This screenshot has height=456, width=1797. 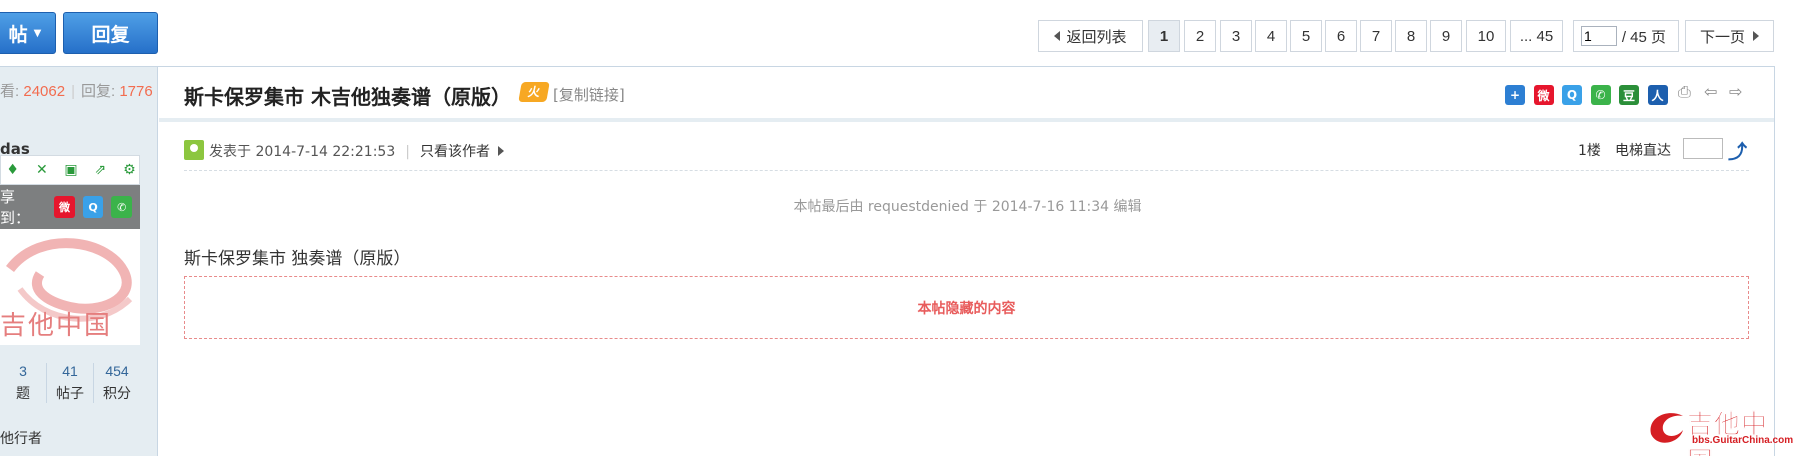 I want to click on only-author-link: 只看该作者, so click(x=462, y=152).